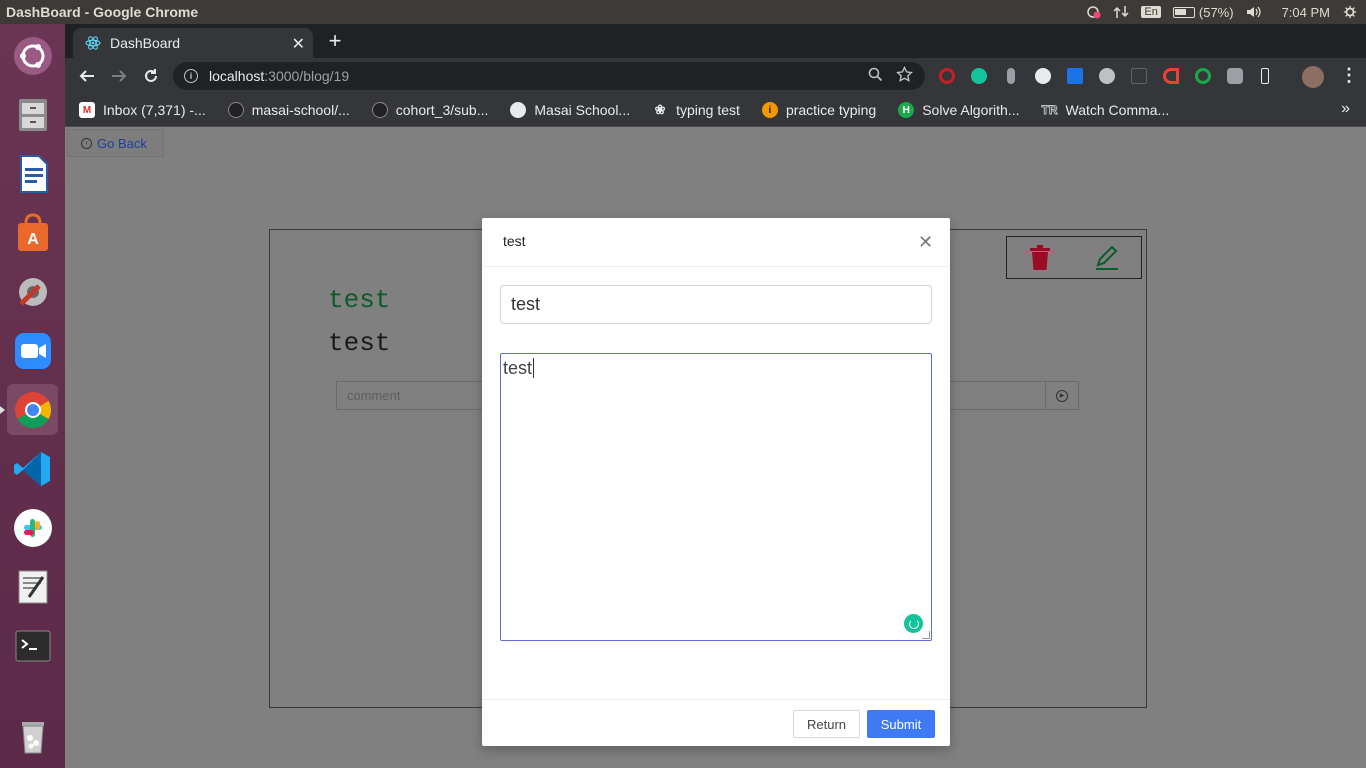 This screenshot has width=1366, height=768. What do you see at coordinates (1043, 76) in the screenshot?
I see `extension-4-icon` at bounding box center [1043, 76].